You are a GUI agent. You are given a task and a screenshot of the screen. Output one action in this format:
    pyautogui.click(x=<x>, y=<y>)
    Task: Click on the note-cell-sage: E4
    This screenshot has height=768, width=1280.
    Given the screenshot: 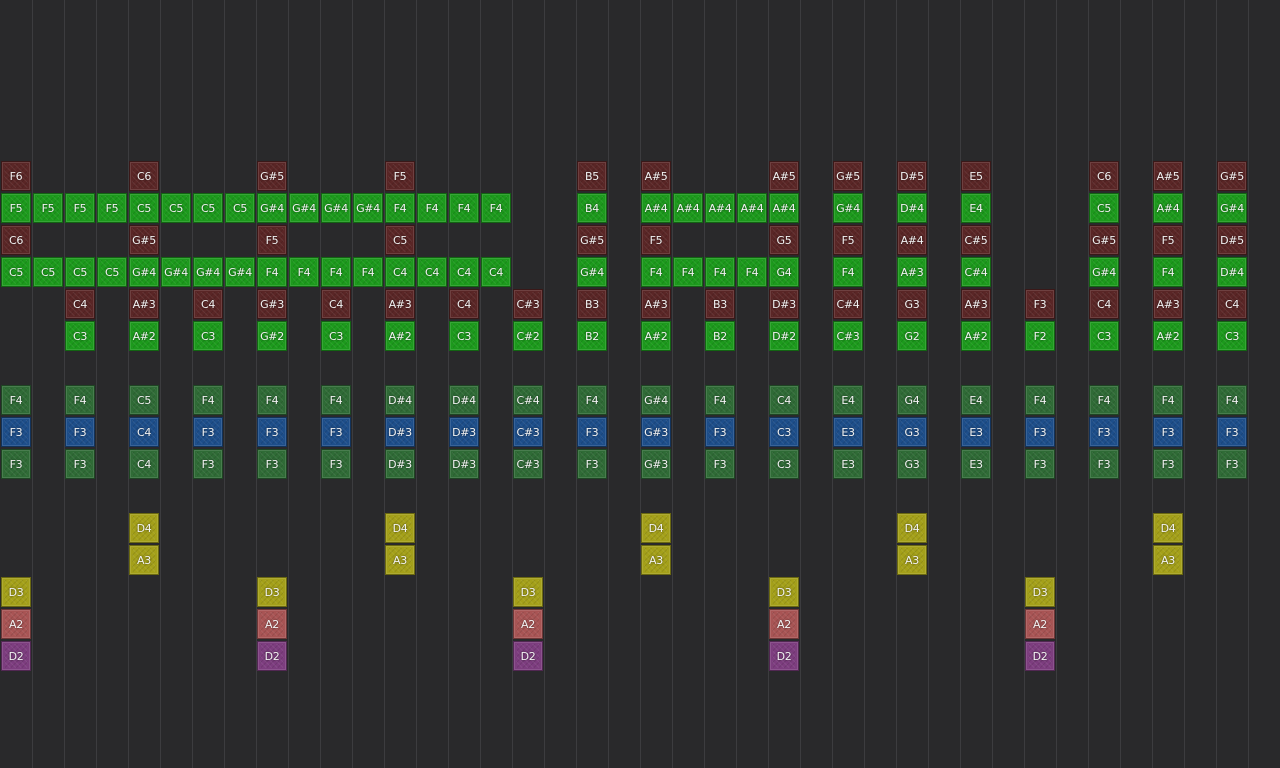 What is the action you would take?
    pyautogui.click(x=976, y=400)
    